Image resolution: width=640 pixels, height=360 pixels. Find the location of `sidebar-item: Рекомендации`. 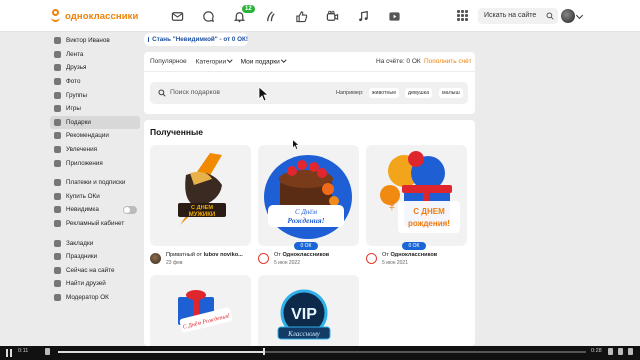

sidebar-item: Рекомендации is located at coordinates (95, 136).